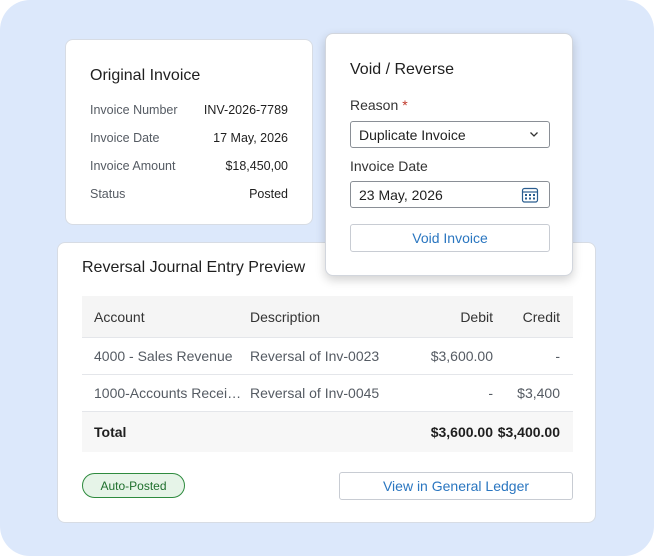 Image resolution: width=654 pixels, height=556 pixels. I want to click on total-credit: $3,400.00, so click(528, 432).